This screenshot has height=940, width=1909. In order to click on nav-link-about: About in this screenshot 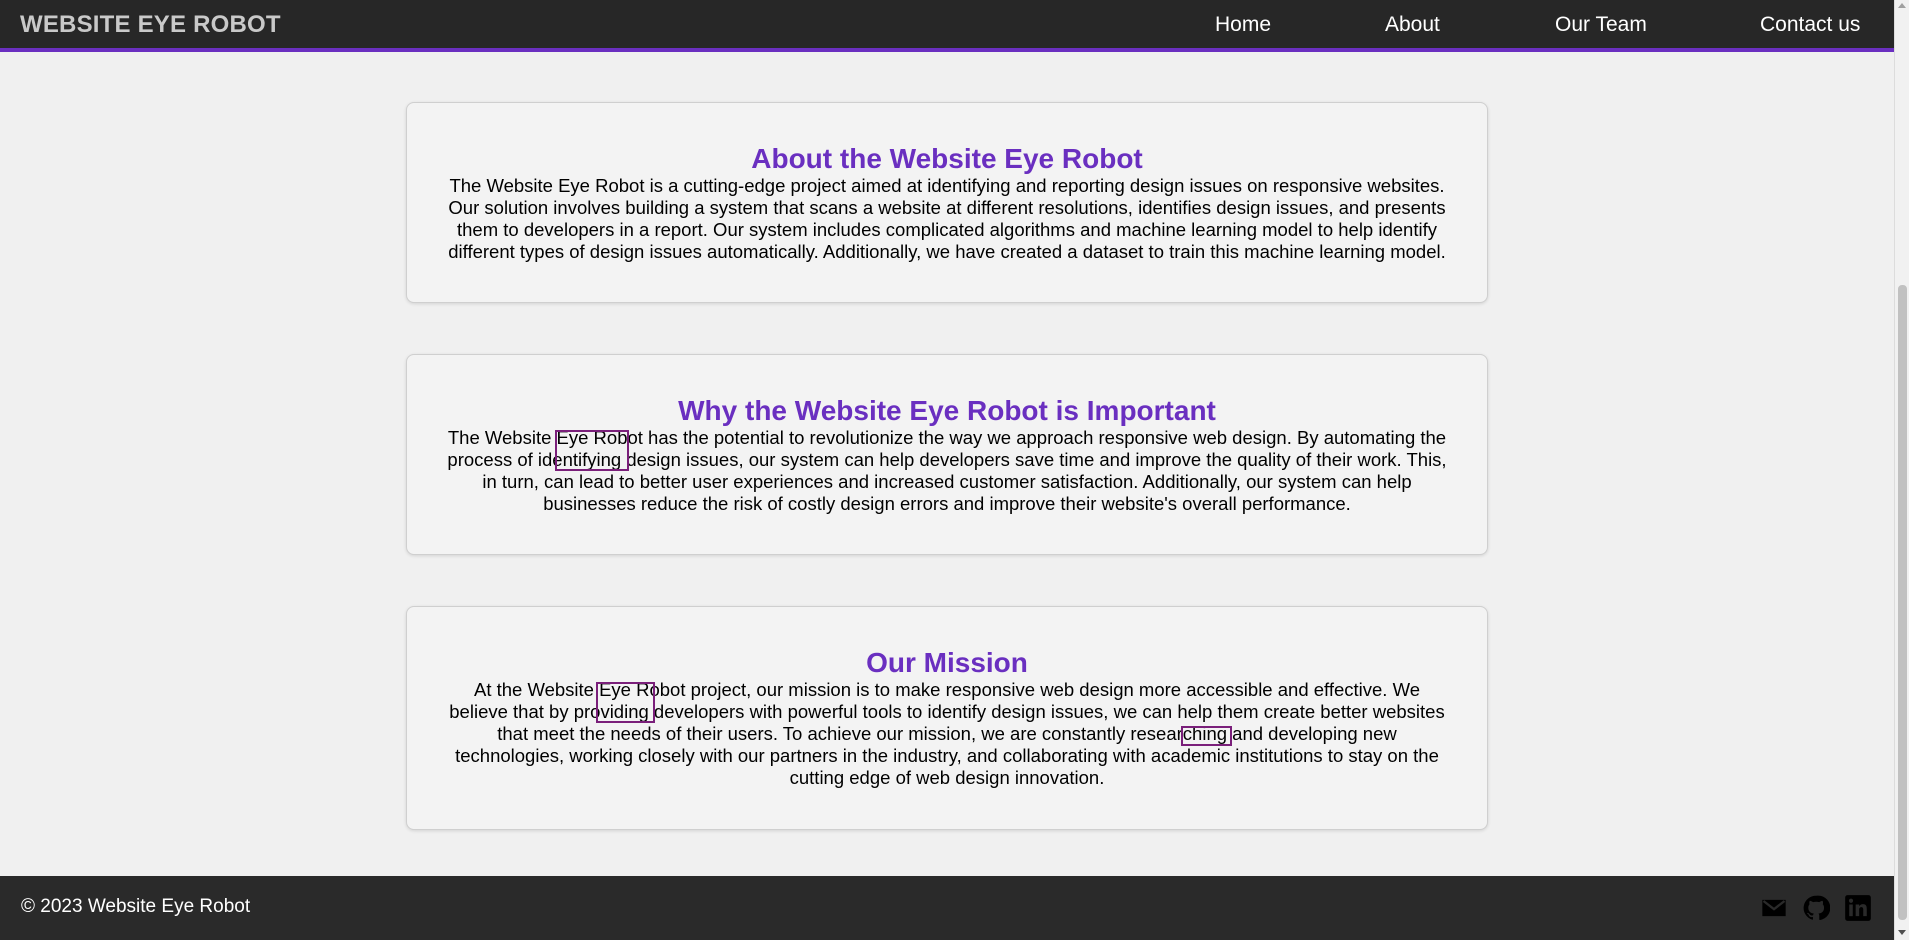, I will do `click(1412, 25)`.